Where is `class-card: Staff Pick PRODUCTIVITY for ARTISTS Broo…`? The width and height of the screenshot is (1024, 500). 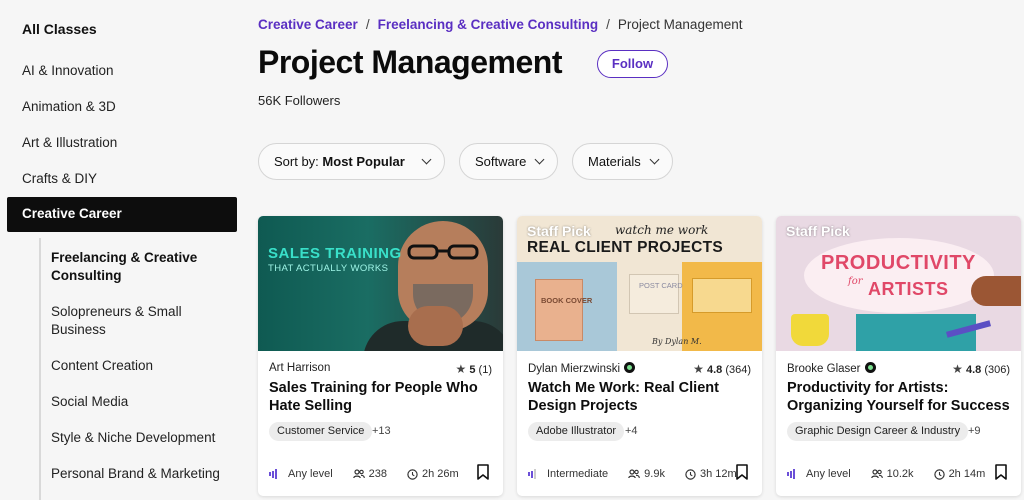
class-card: Staff Pick PRODUCTIVITY for ARTISTS Broo… is located at coordinates (898, 356).